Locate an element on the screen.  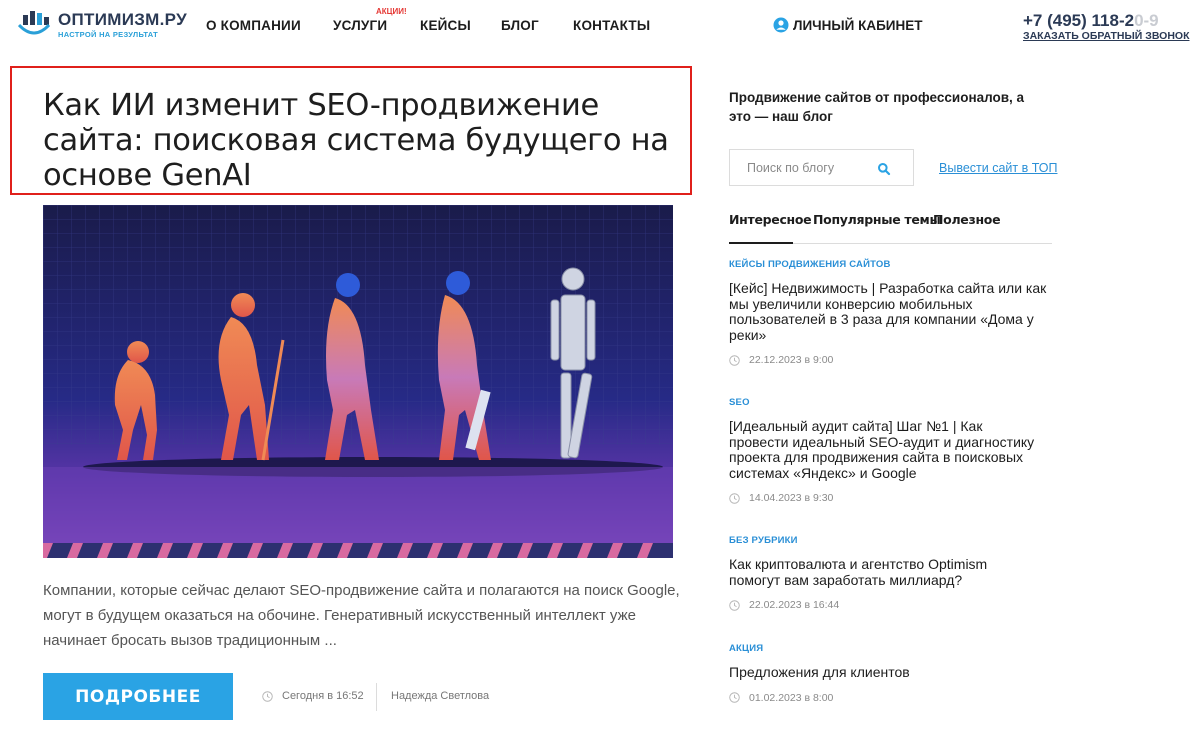
active-tab-indicator is located at coordinates (761, 243).